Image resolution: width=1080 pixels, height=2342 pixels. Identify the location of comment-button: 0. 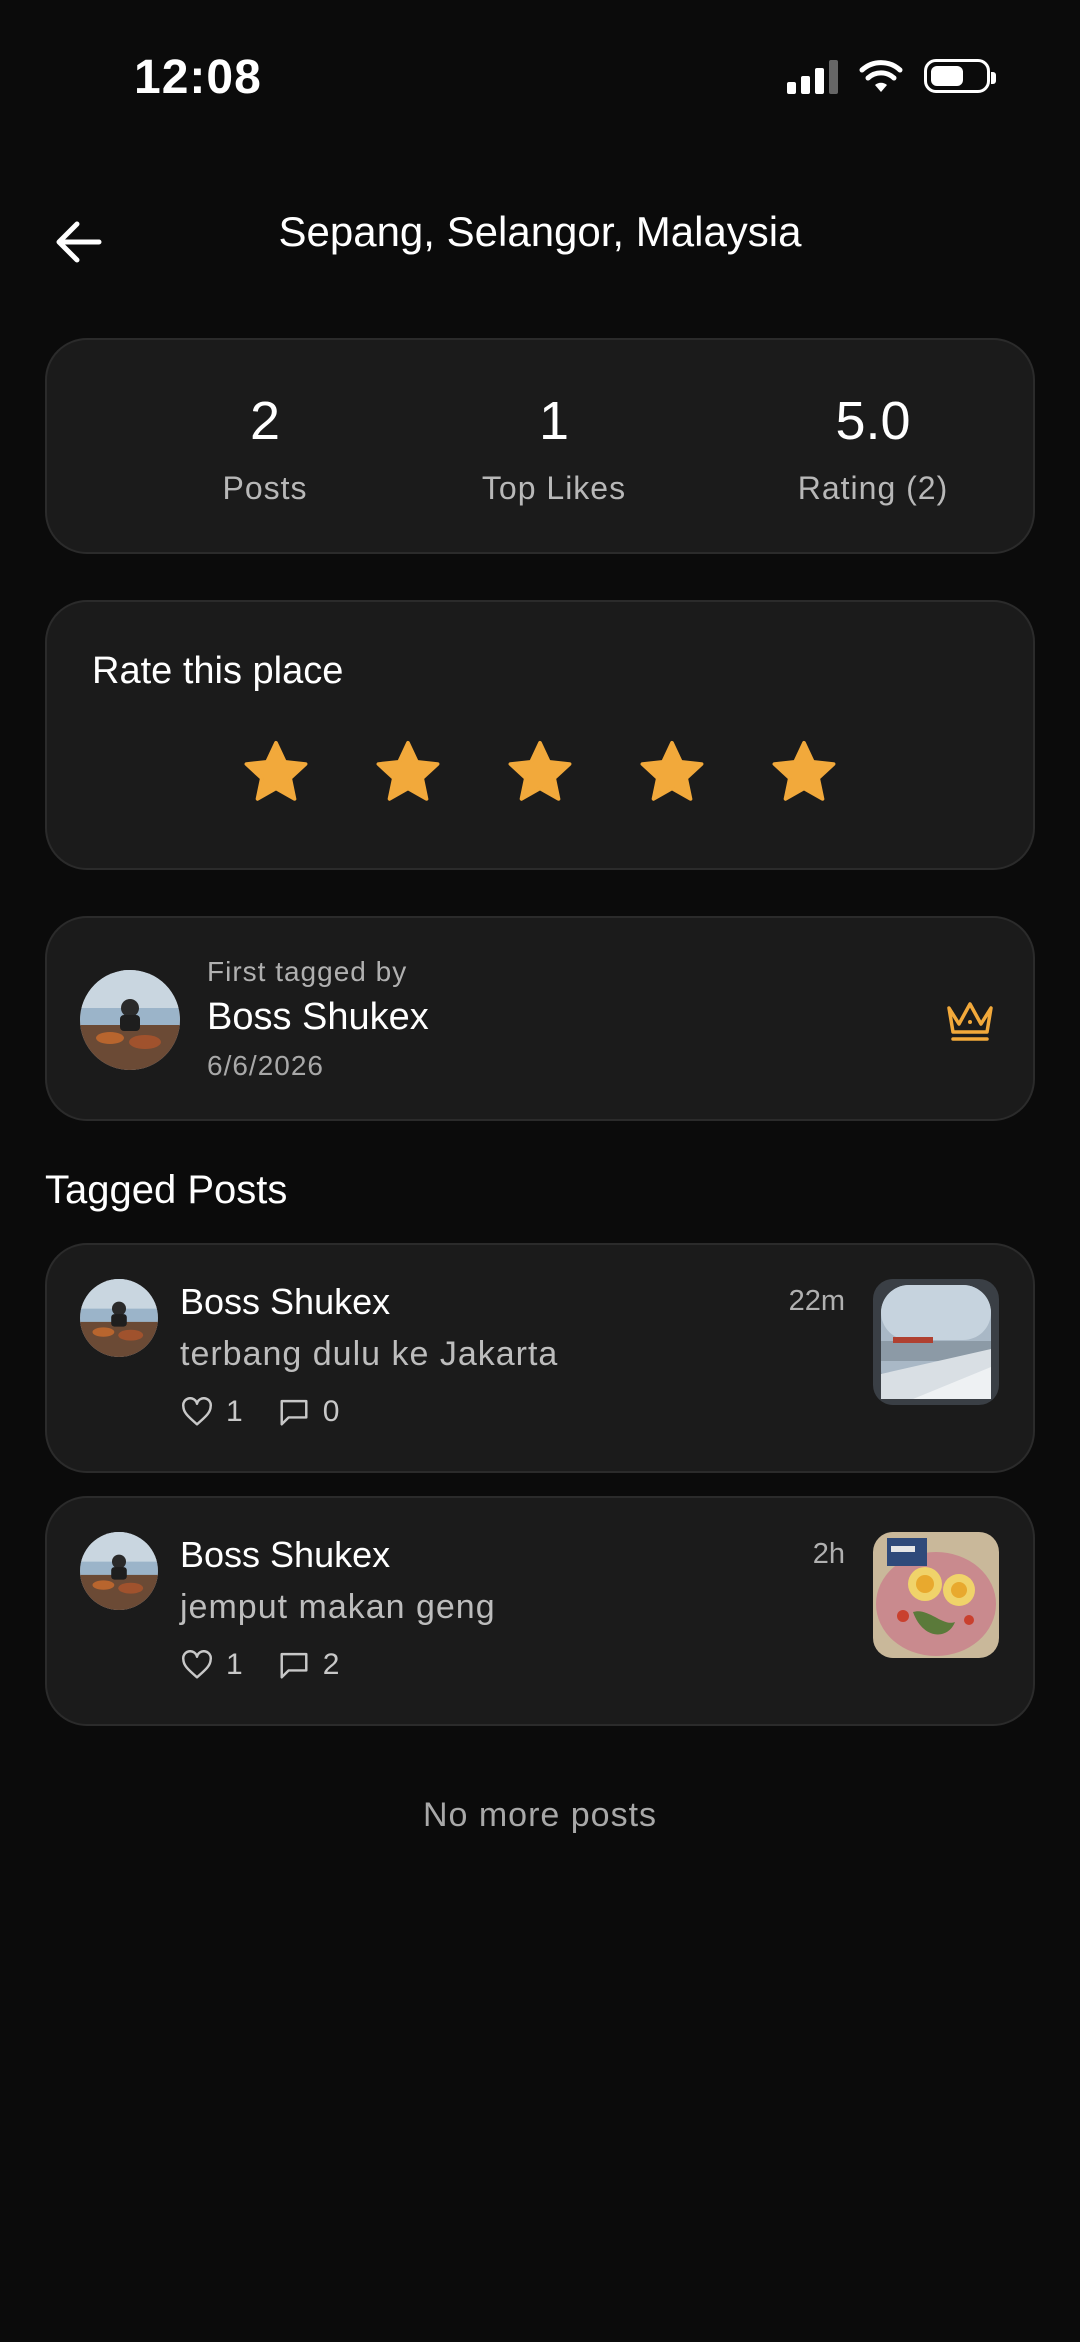
(308, 1412).